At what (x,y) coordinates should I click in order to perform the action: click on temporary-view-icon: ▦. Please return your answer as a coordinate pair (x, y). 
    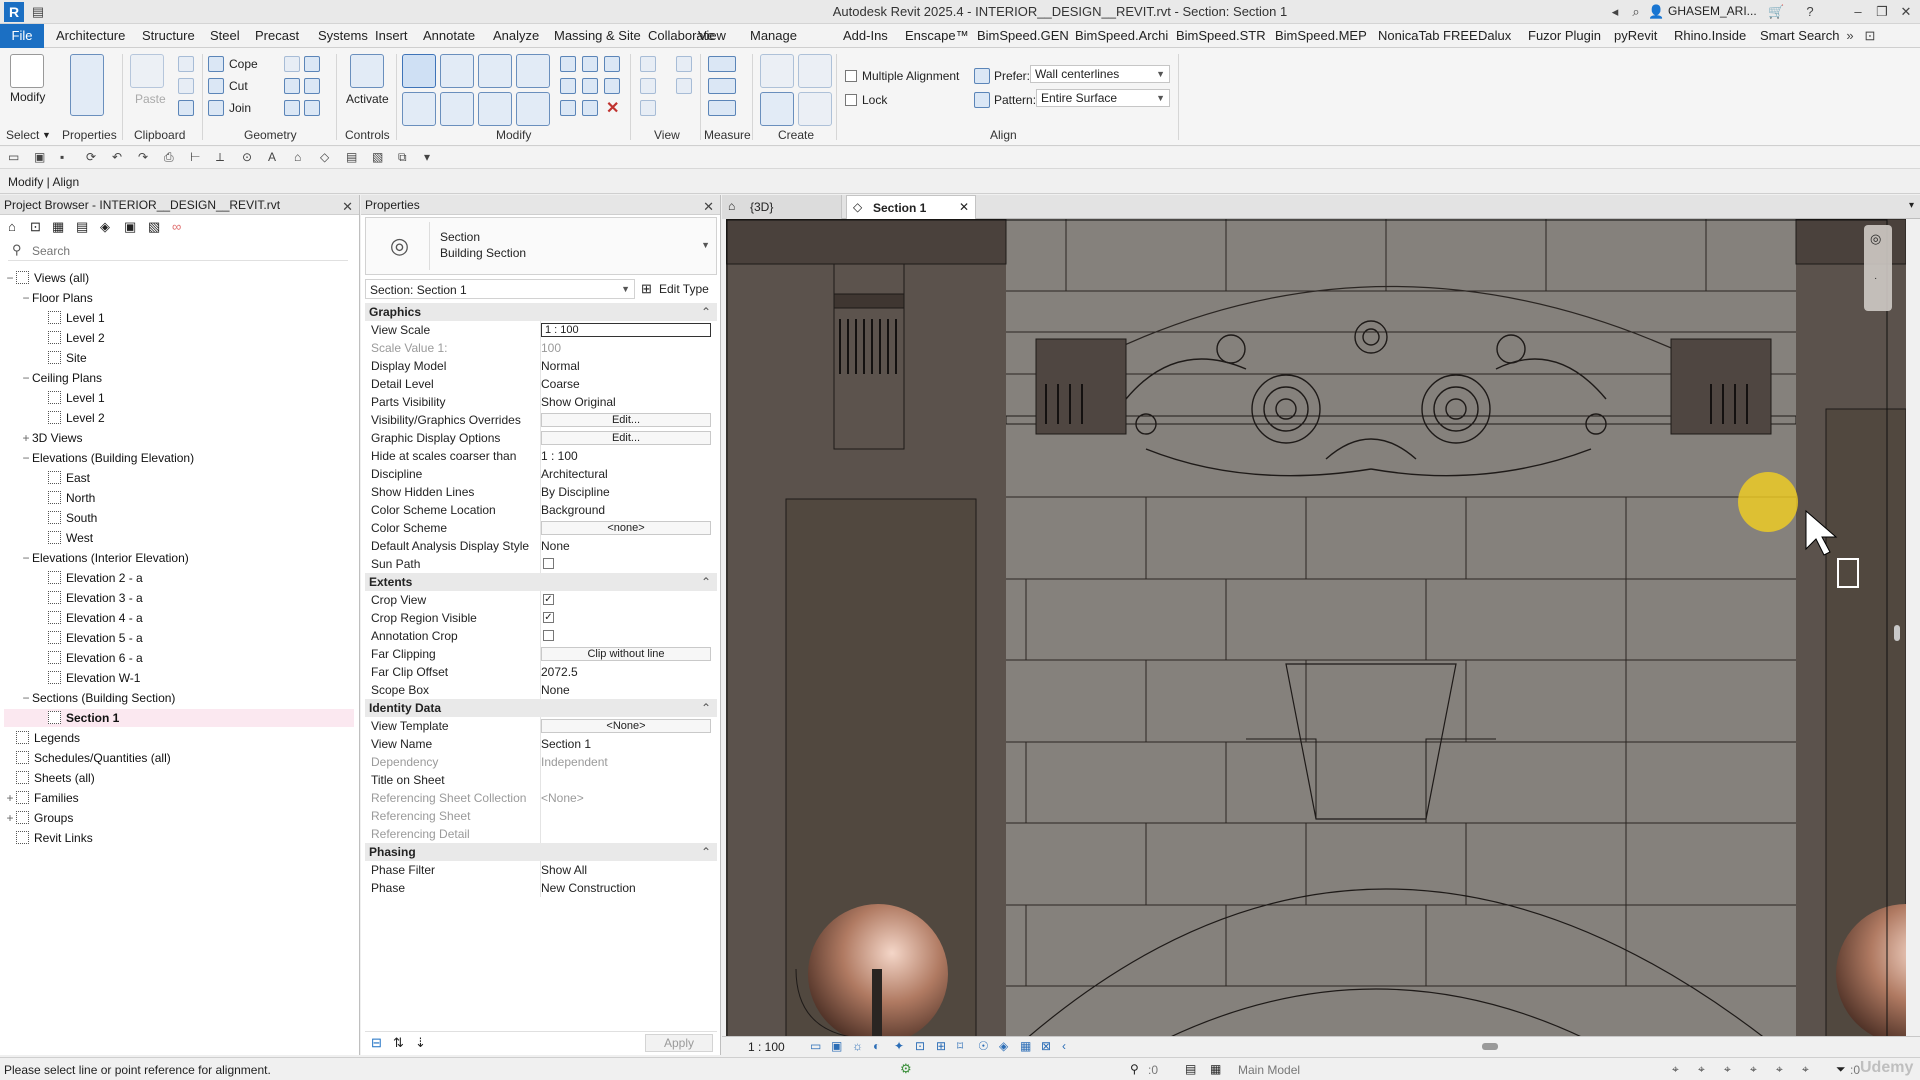
    Looking at the image, I should click on (1025, 1046).